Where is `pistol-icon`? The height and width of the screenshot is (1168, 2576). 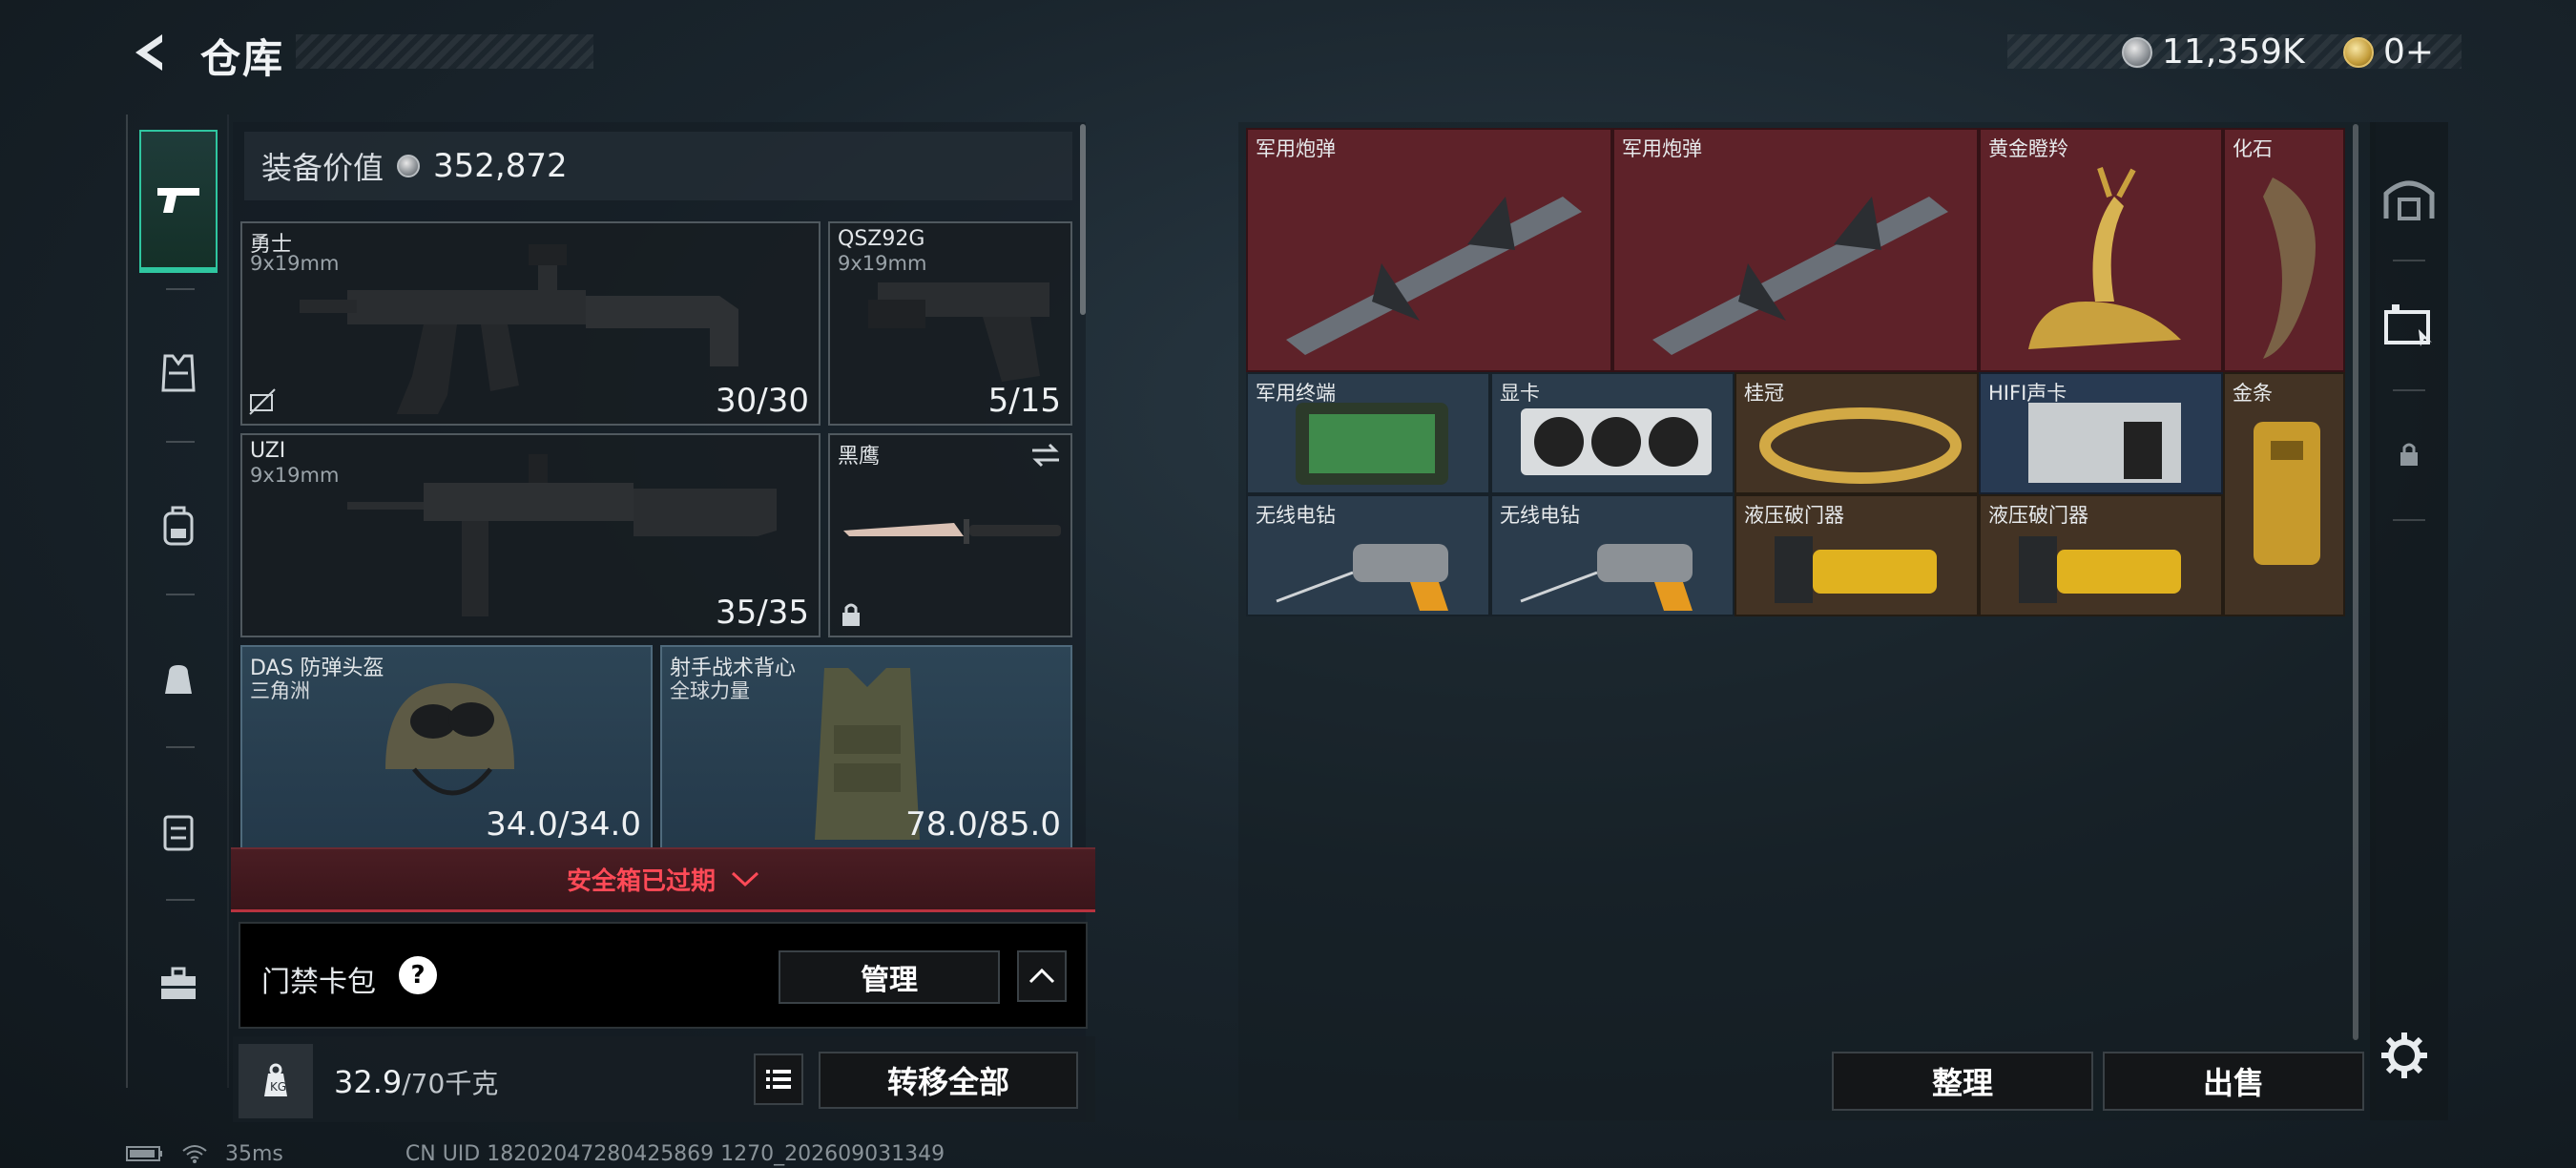 pistol-icon is located at coordinates (178, 201).